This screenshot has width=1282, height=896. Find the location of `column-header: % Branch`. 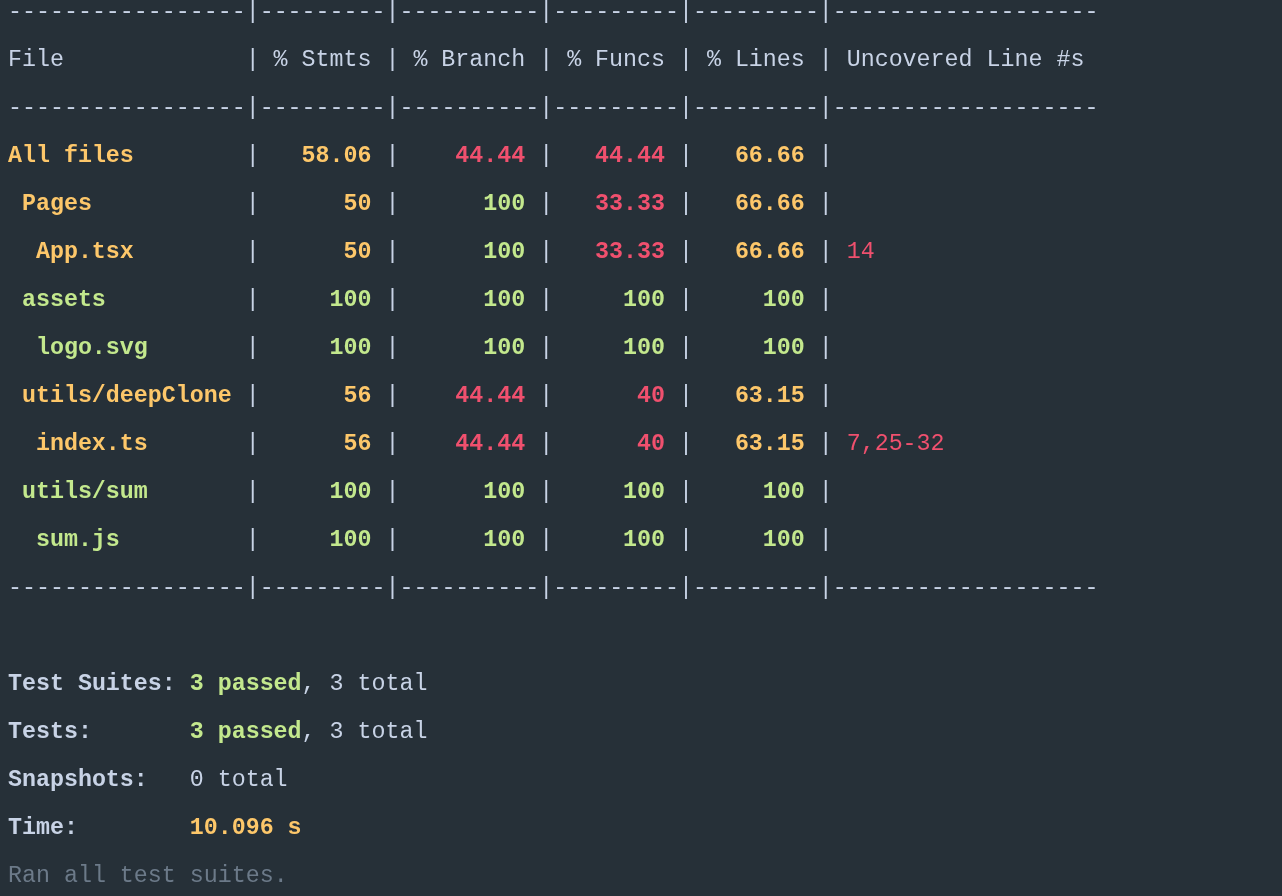

column-header: % Branch is located at coordinates (469, 60).